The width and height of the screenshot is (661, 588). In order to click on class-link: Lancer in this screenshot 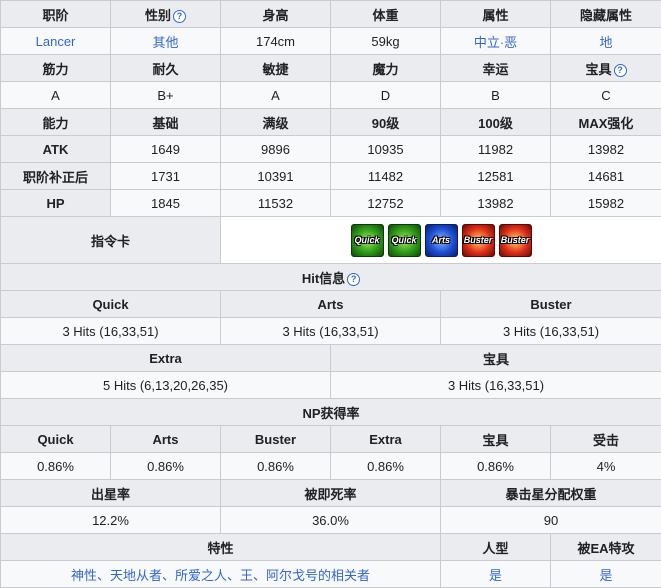, I will do `click(56, 41)`.